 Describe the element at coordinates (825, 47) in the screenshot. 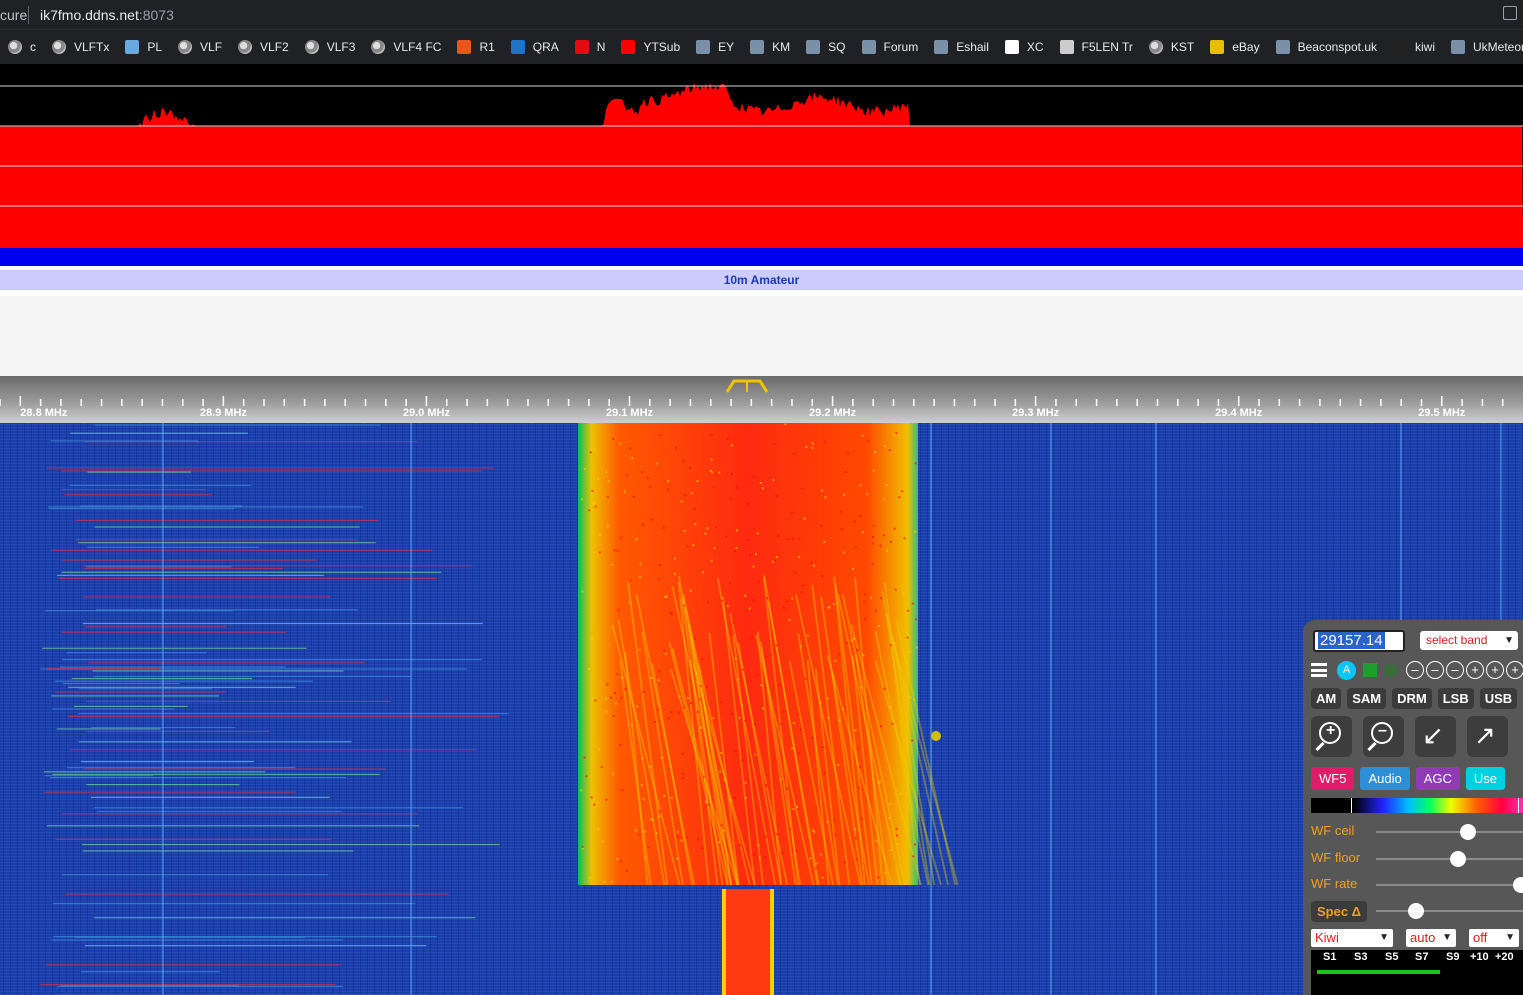

I see `bookmark-sq: SQ` at that location.